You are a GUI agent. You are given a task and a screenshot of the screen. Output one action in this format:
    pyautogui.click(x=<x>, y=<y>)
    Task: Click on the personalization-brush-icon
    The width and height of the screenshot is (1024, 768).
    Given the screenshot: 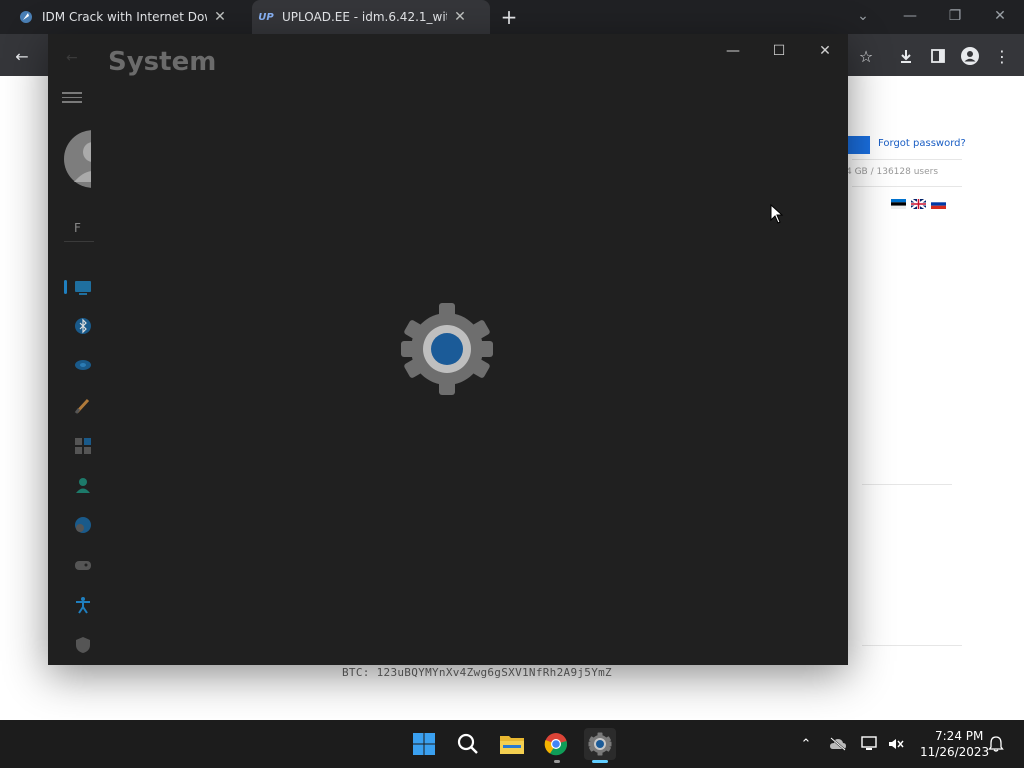 What is the action you would take?
    pyautogui.click(x=83, y=405)
    